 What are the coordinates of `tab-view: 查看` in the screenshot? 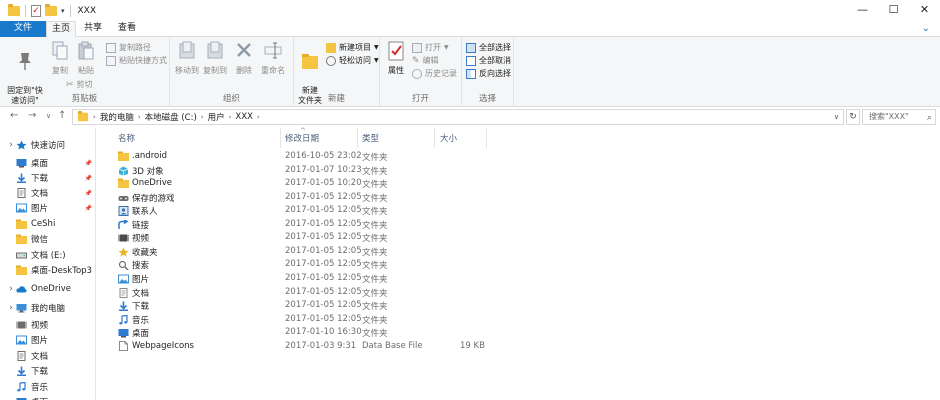 It's located at (127, 29).